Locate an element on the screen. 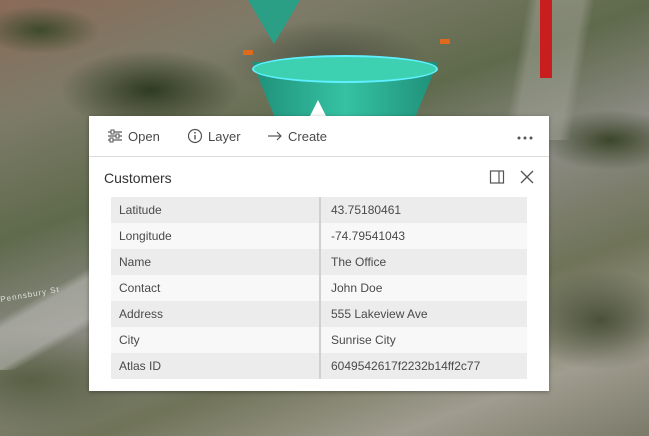 Image resolution: width=649 pixels, height=436 pixels. dock-panel-button is located at coordinates (497, 179).